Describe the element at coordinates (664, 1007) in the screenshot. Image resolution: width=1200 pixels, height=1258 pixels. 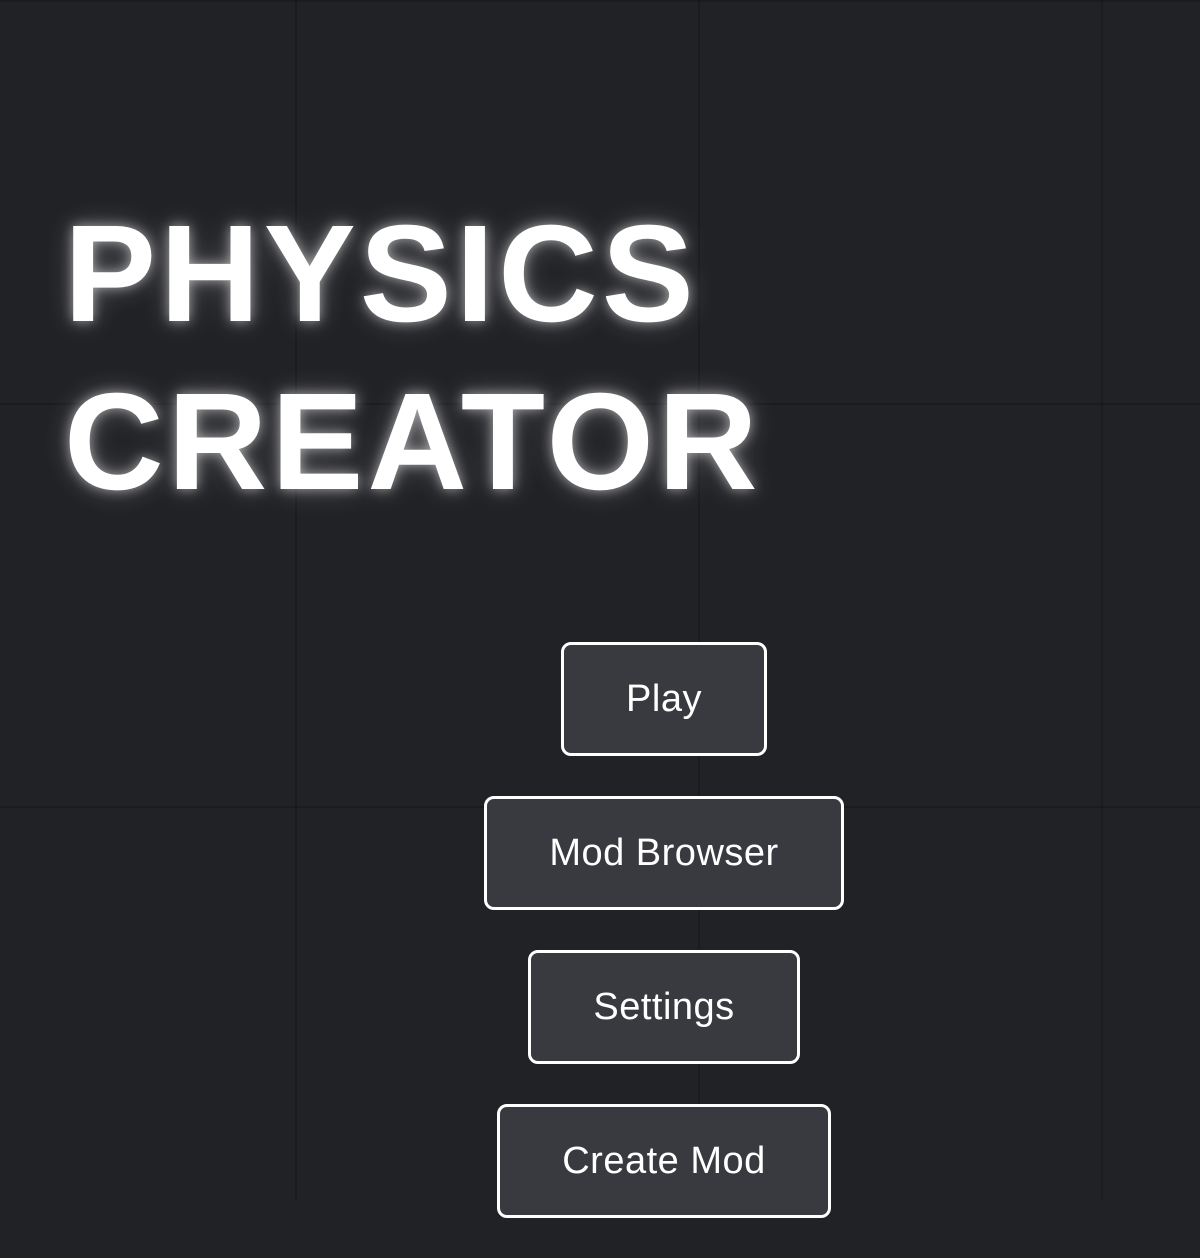
I see `settings-button: Settings` at that location.